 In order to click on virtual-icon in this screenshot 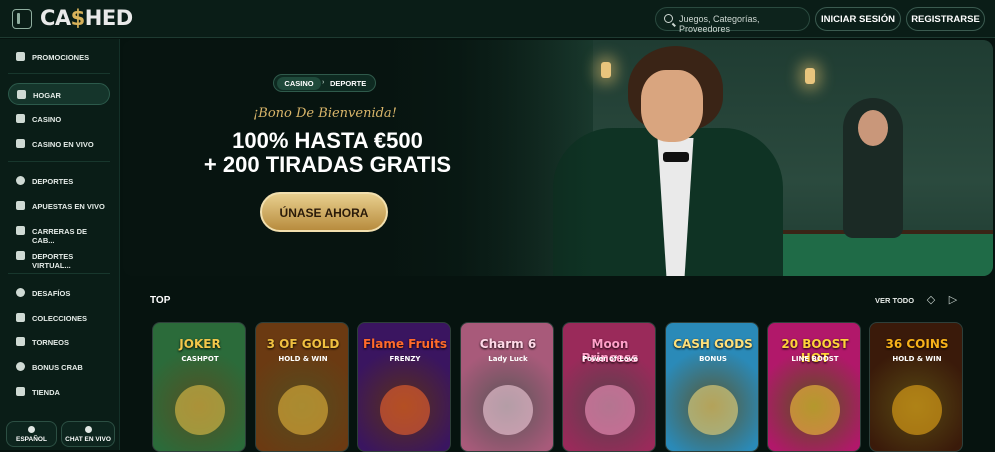, I will do `click(20, 255)`.